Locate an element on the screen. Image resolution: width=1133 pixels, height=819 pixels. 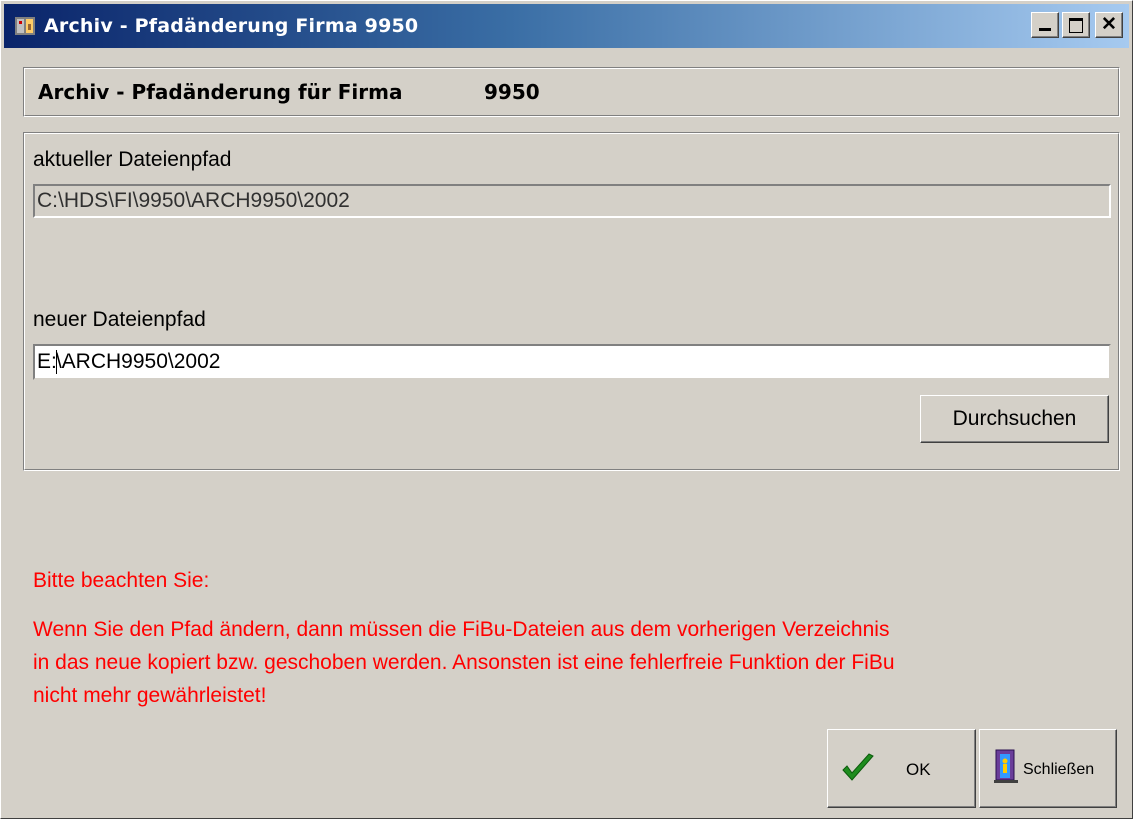
warning-line: nicht mehr gewährleistet! is located at coordinates (150, 695).